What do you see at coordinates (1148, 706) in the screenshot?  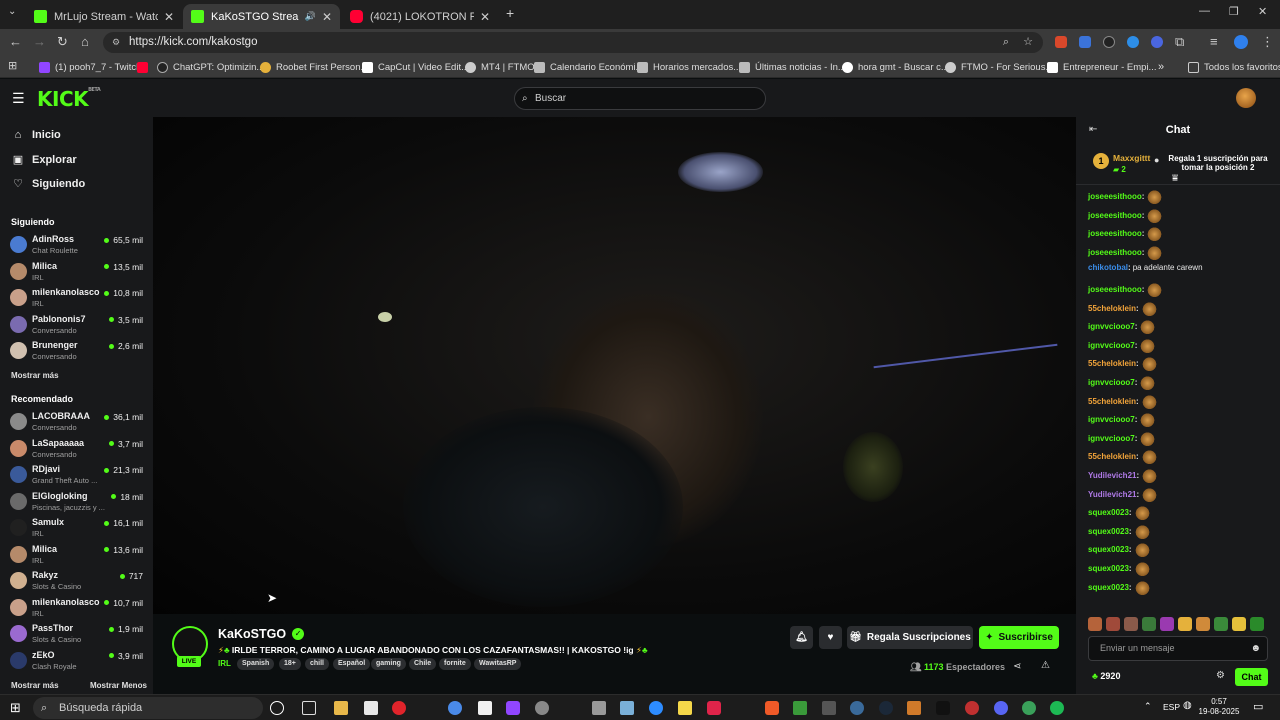 I see `tray-chevron-icon: ⌃` at bounding box center [1148, 706].